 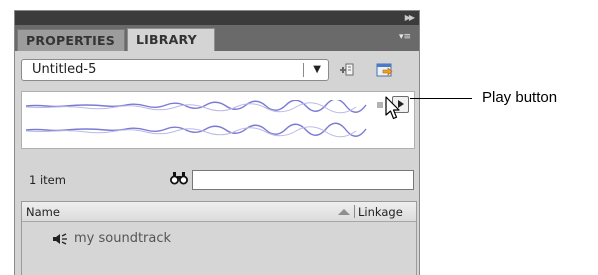 I want to click on column-divider, so click(x=354, y=211).